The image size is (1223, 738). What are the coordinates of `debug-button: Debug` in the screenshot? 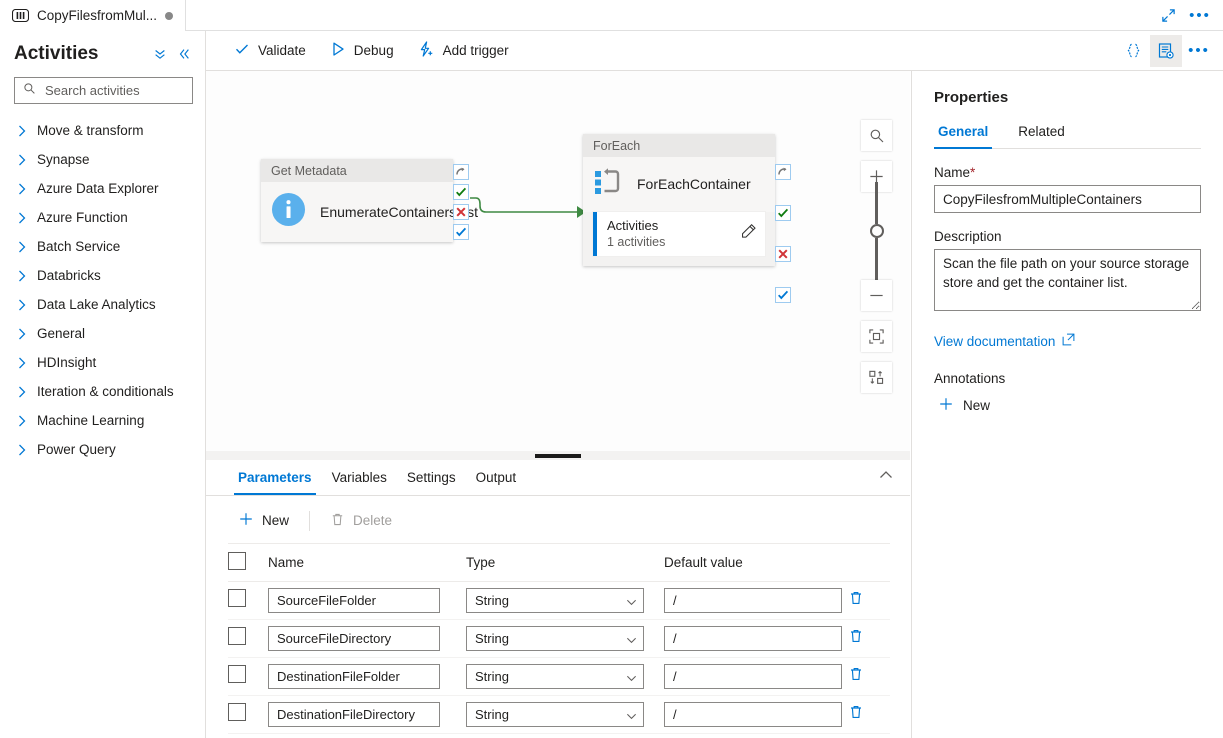 It's located at (362, 50).